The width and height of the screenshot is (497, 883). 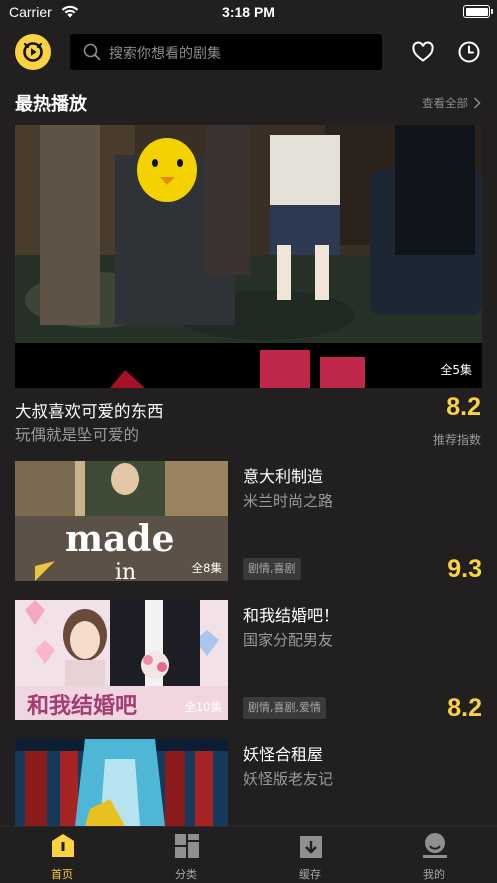 I want to click on list-item-score: 9.3, so click(x=464, y=569).